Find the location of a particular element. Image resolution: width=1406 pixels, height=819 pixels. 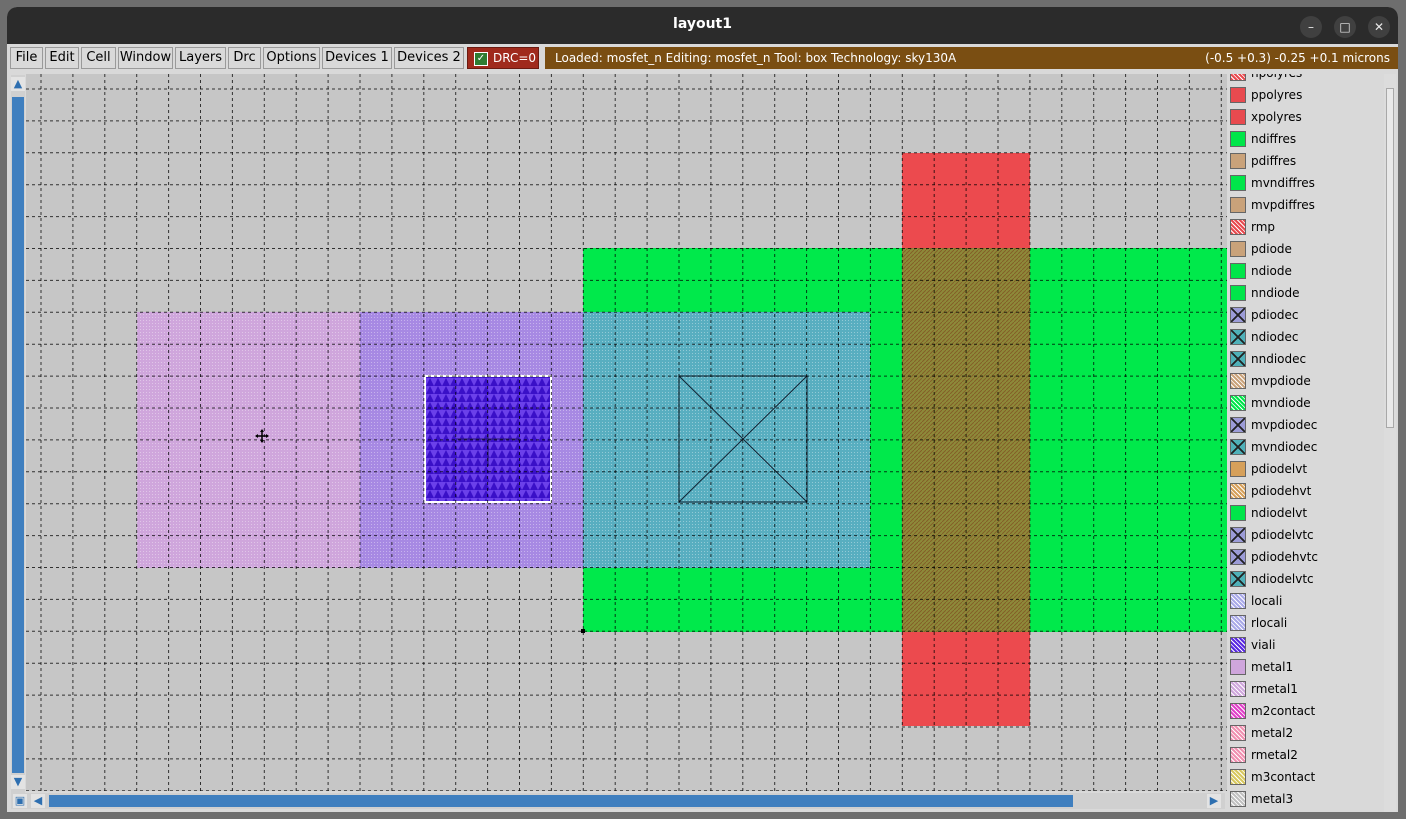

layer-palette-scrollbar is located at coordinates (1390, 443).